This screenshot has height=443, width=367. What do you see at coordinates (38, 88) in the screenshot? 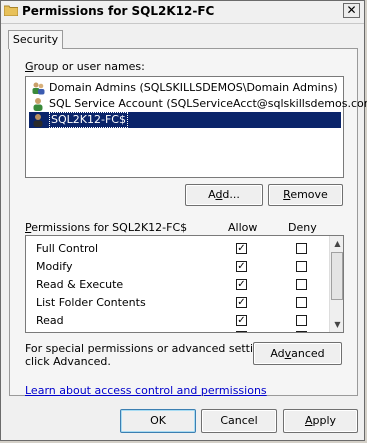
I see `group-icon` at bounding box center [38, 88].